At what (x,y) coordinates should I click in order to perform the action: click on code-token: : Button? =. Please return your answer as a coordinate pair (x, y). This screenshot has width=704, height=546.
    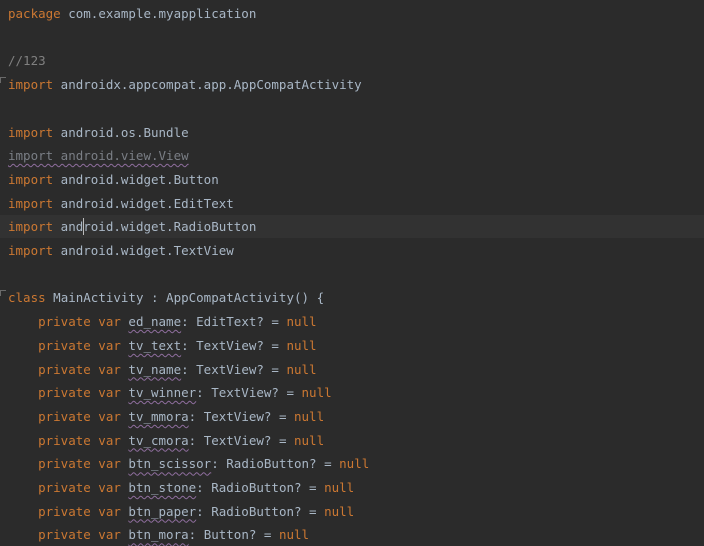
    Looking at the image, I should click on (233, 535).